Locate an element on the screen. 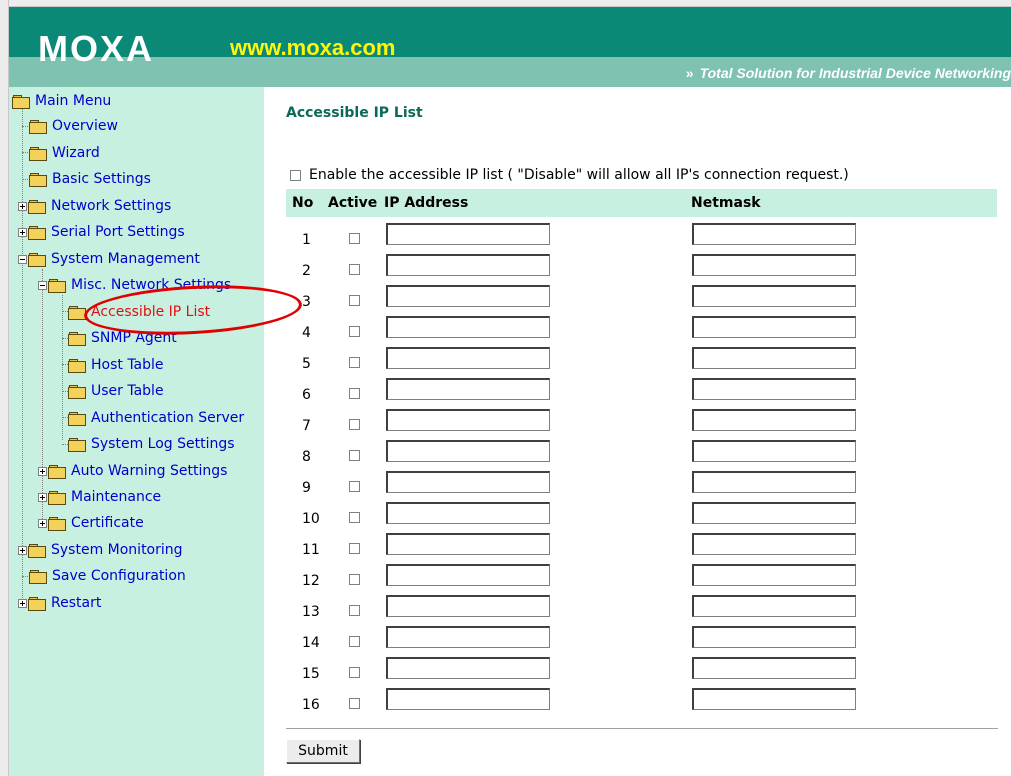 This screenshot has width=1011, height=776. sidebar-item-main-menu: Main Menu is located at coordinates (61, 101).